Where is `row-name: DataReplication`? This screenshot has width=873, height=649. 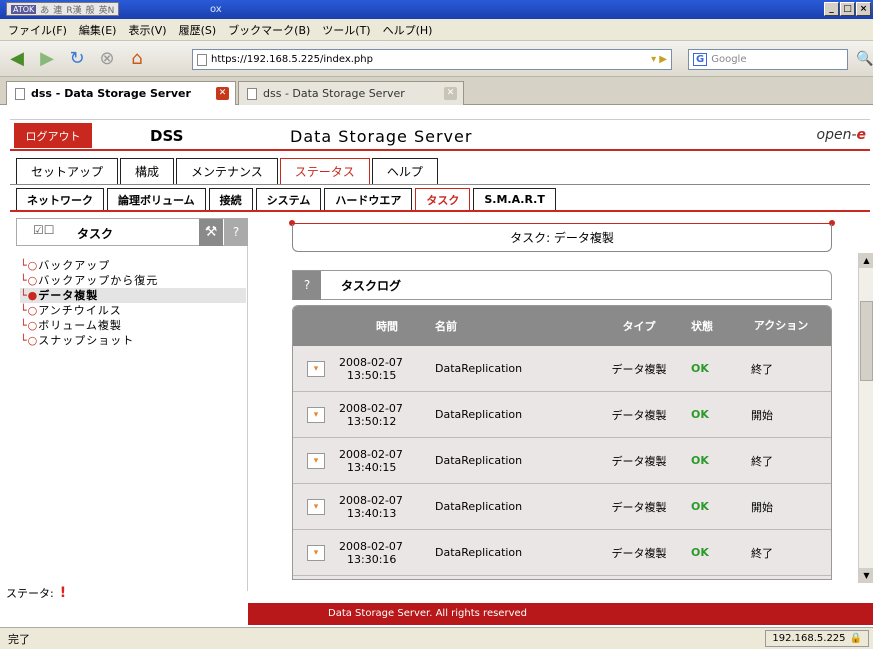
row-name: DataReplication is located at coordinates (479, 414).